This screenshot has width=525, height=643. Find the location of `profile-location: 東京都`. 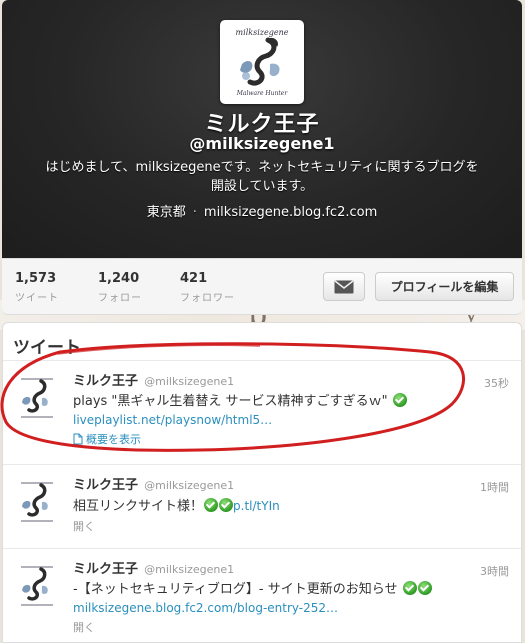

profile-location: 東京都 is located at coordinates (166, 212).